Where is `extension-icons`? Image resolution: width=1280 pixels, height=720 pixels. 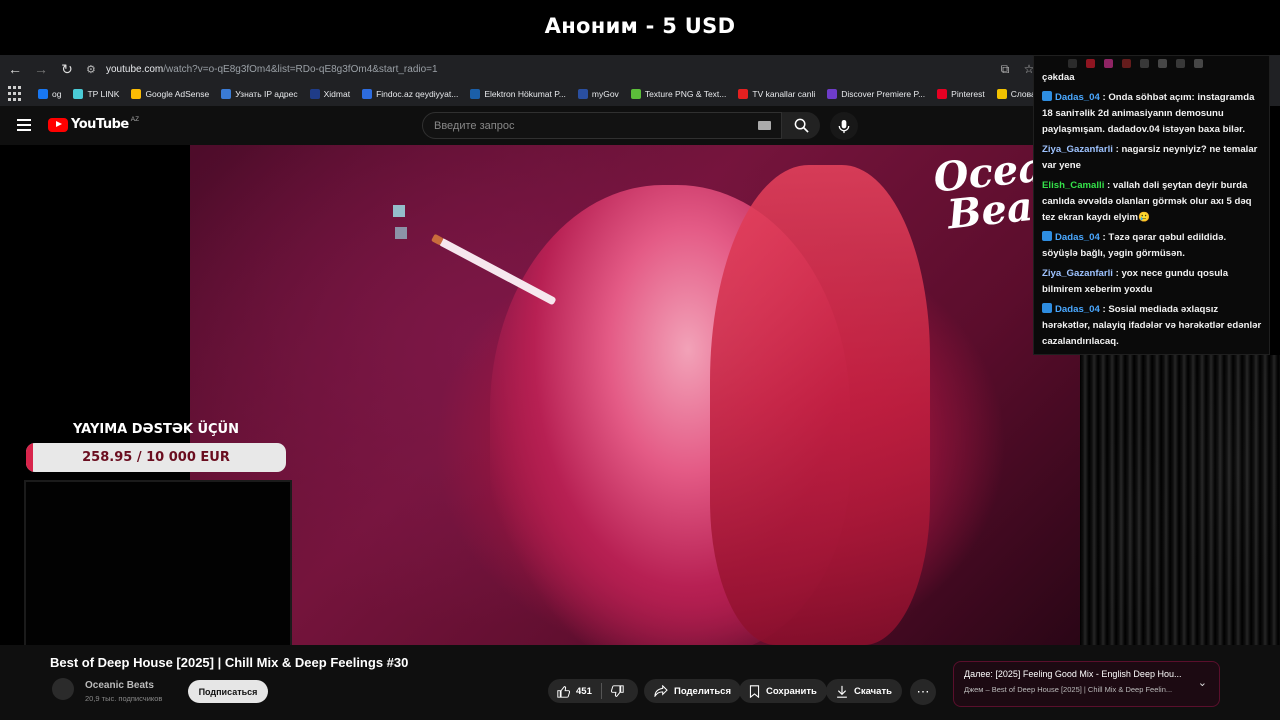 extension-icons is located at coordinates (1151, 63).